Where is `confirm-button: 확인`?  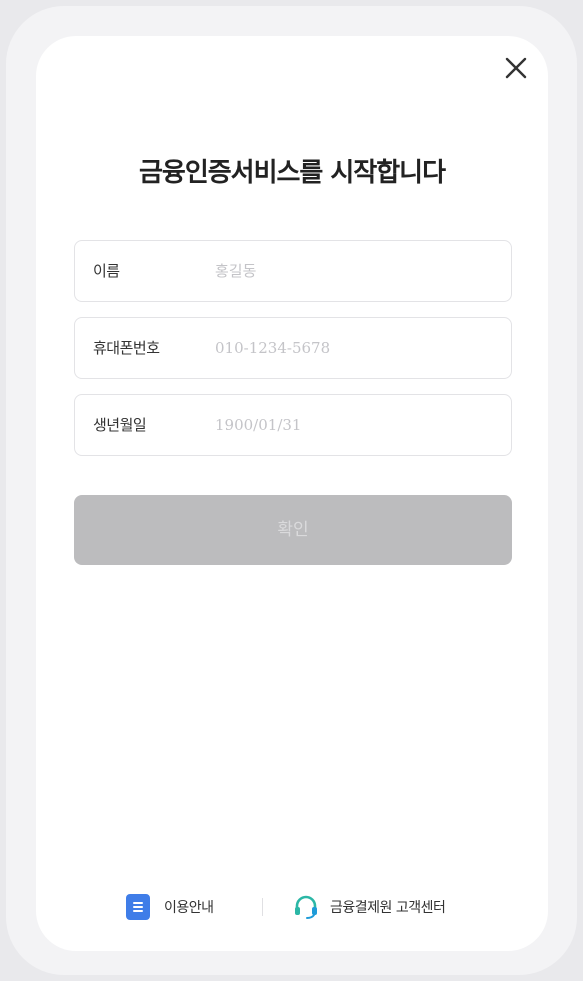
confirm-button: 확인 is located at coordinates (293, 530).